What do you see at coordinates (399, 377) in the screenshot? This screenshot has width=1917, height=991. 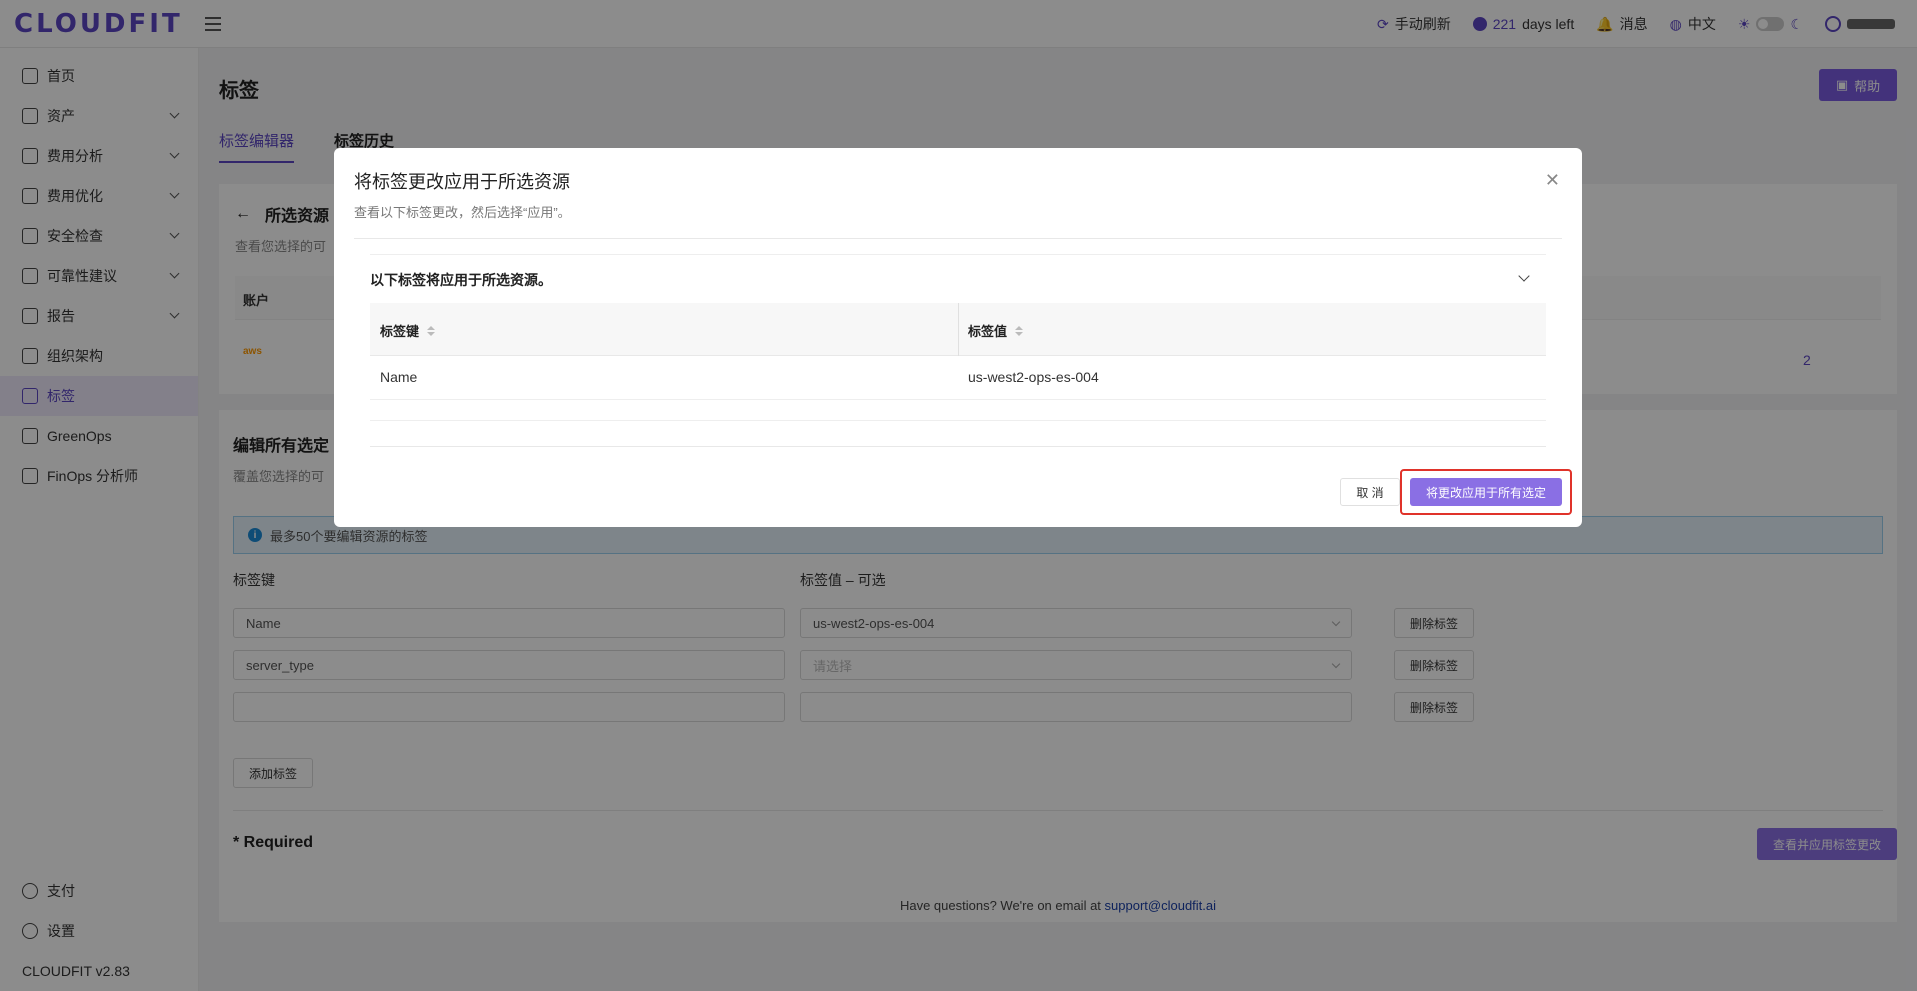 I see `row-key: Name` at bounding box center [399, 377].